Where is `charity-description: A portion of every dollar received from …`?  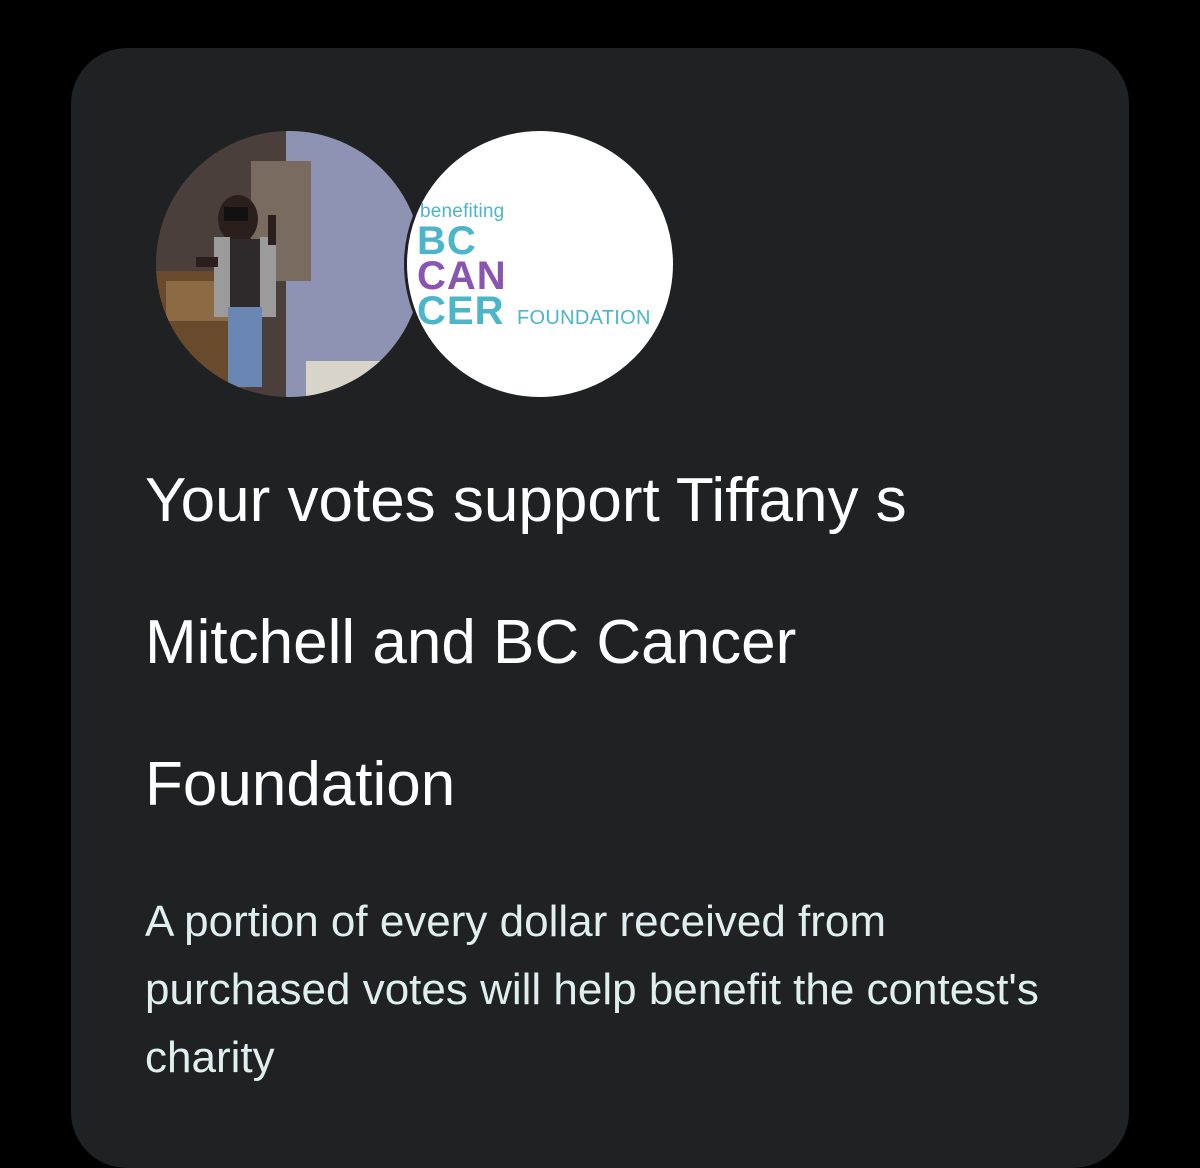
charity-description: A portion of every dollar received from … is located at coordinates (592, 989).